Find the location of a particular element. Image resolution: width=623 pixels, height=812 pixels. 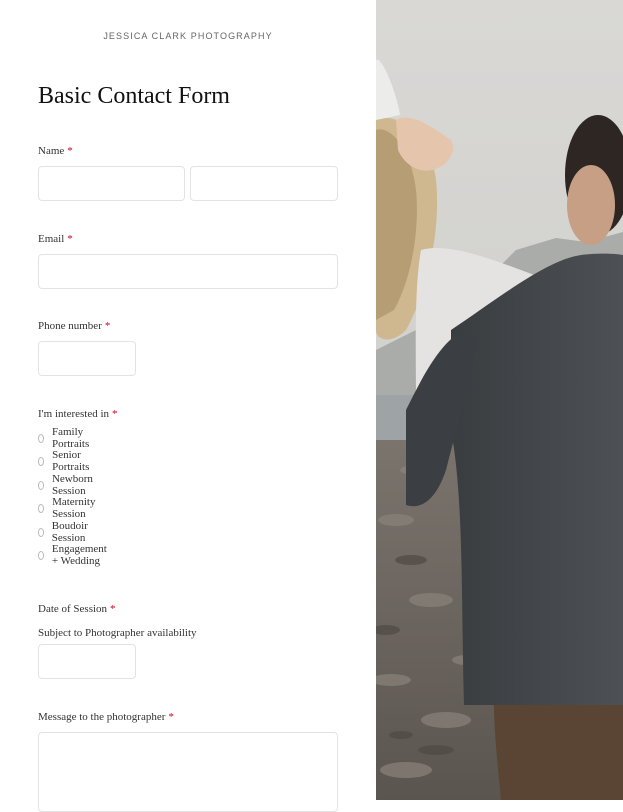

interest-label: I'm interested in * is located at coordinates (78, 414).